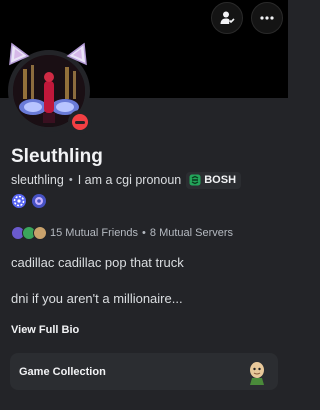  I want to click on clan-tag-icon, so click(195, 180).